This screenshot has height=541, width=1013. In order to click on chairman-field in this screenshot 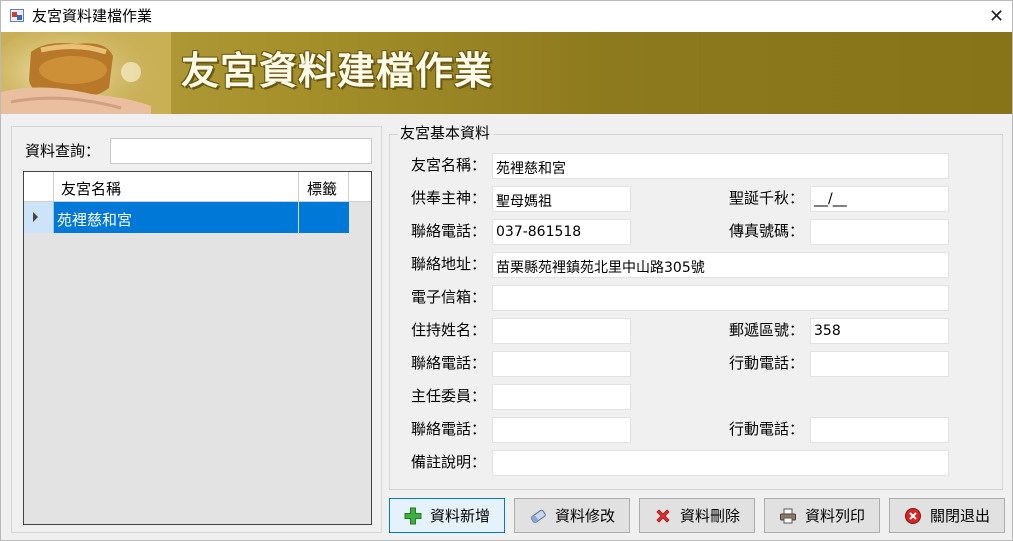, I will do `click(561, 397)`.